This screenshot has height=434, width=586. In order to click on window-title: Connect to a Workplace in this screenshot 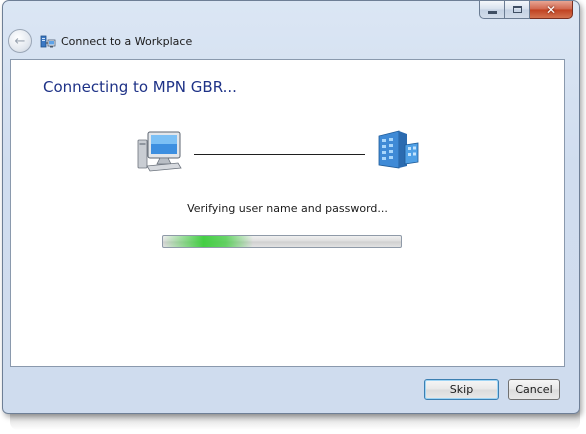, I will do `click(127, 41)`.